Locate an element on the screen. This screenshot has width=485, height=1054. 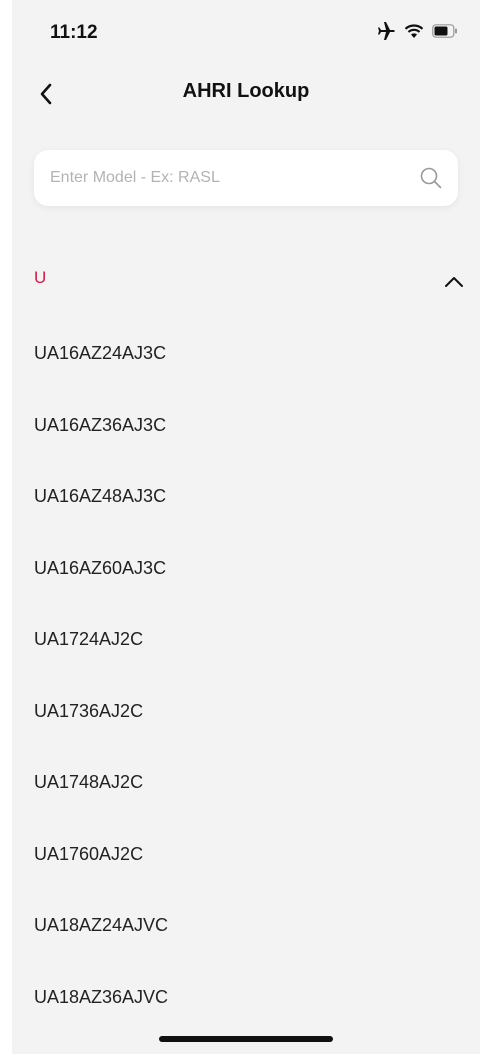
list-item: UA18AZ36AJVC is located at coordinates (246, 998).